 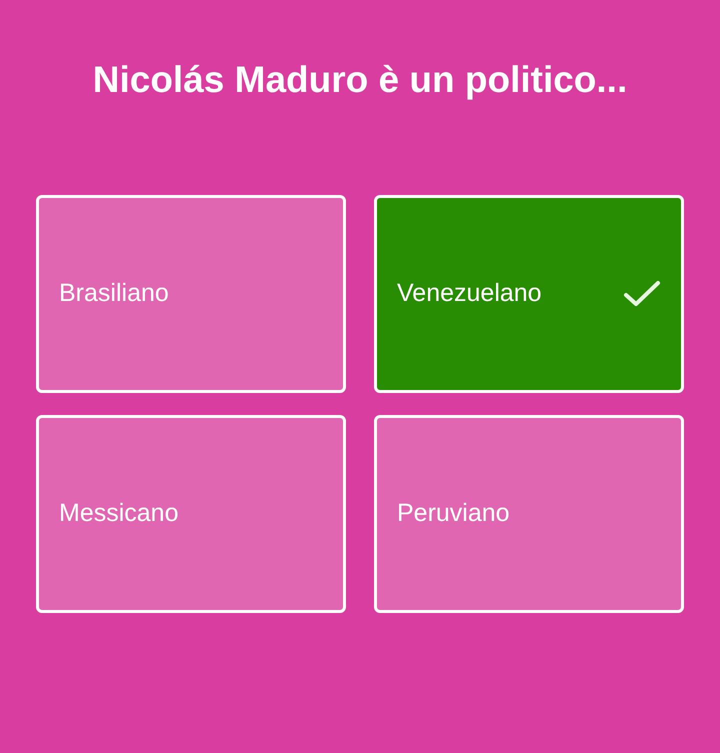 I want to click on answer-option: Peruviano, so click(x=529, y=514).